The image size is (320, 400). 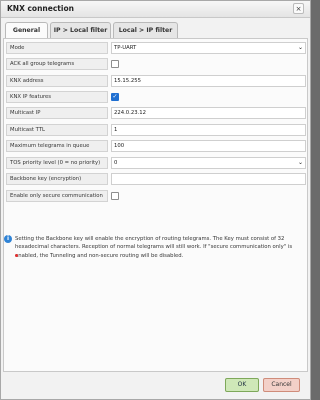 I want to click on ok-button: OK, so click(x=242, y=385).